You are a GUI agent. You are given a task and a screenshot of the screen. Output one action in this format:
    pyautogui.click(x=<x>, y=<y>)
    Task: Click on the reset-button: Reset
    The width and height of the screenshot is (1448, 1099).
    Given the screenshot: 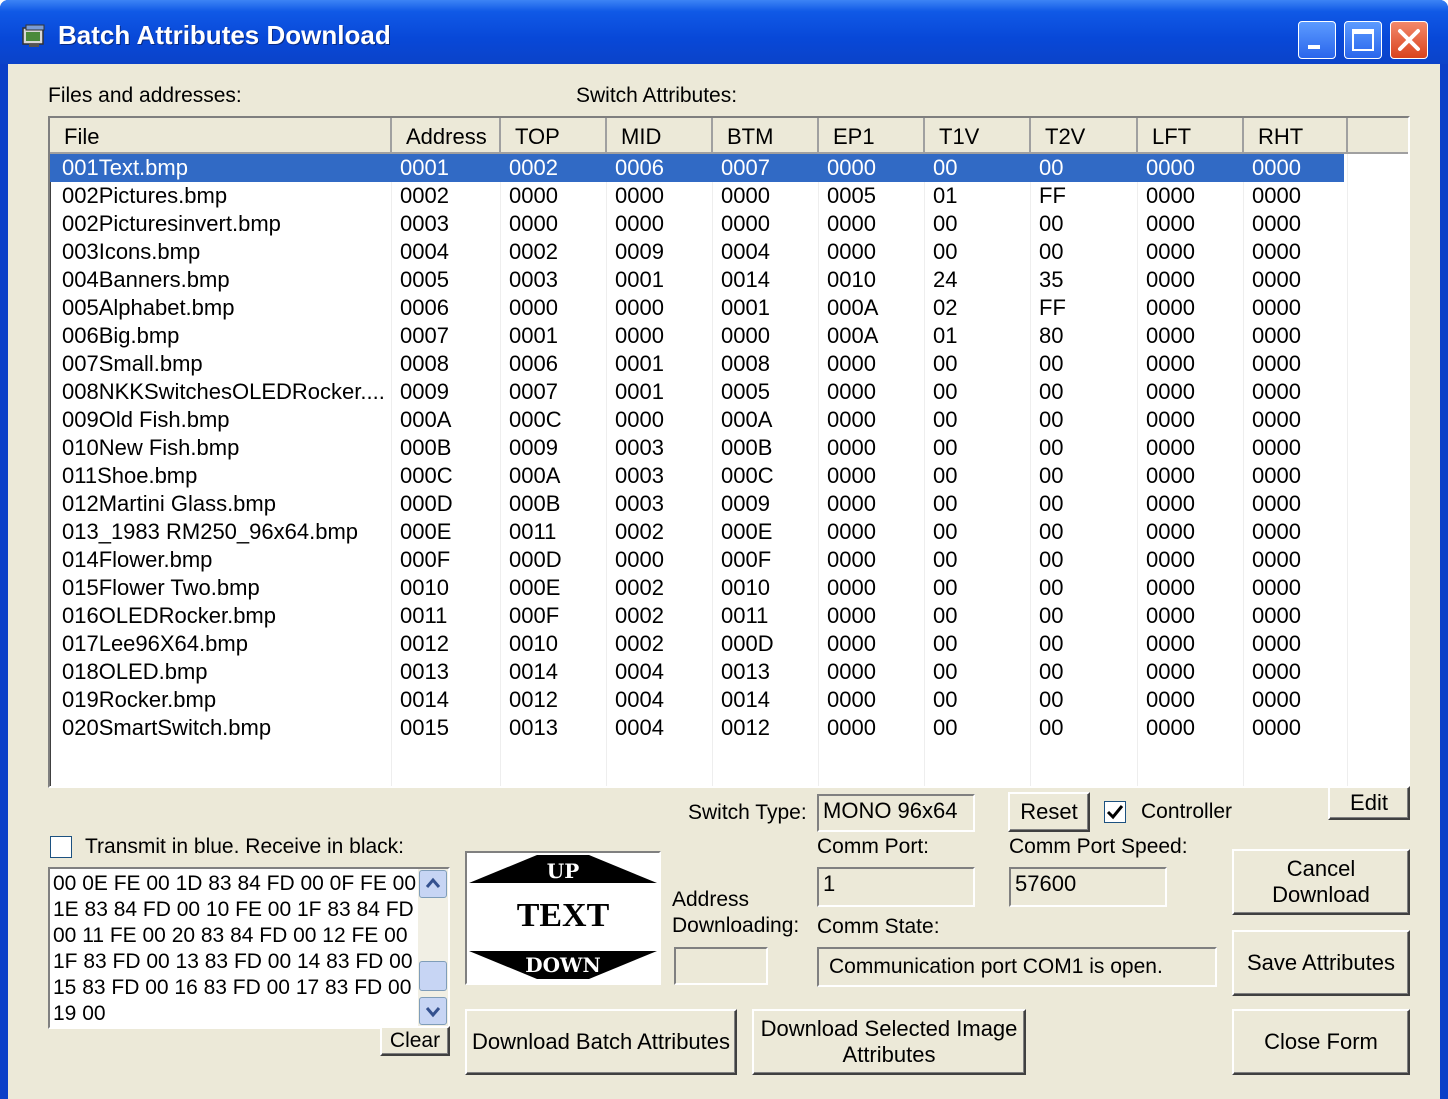 What is the action you would take?
    pyautogui.click(x=1049, y=812)
    